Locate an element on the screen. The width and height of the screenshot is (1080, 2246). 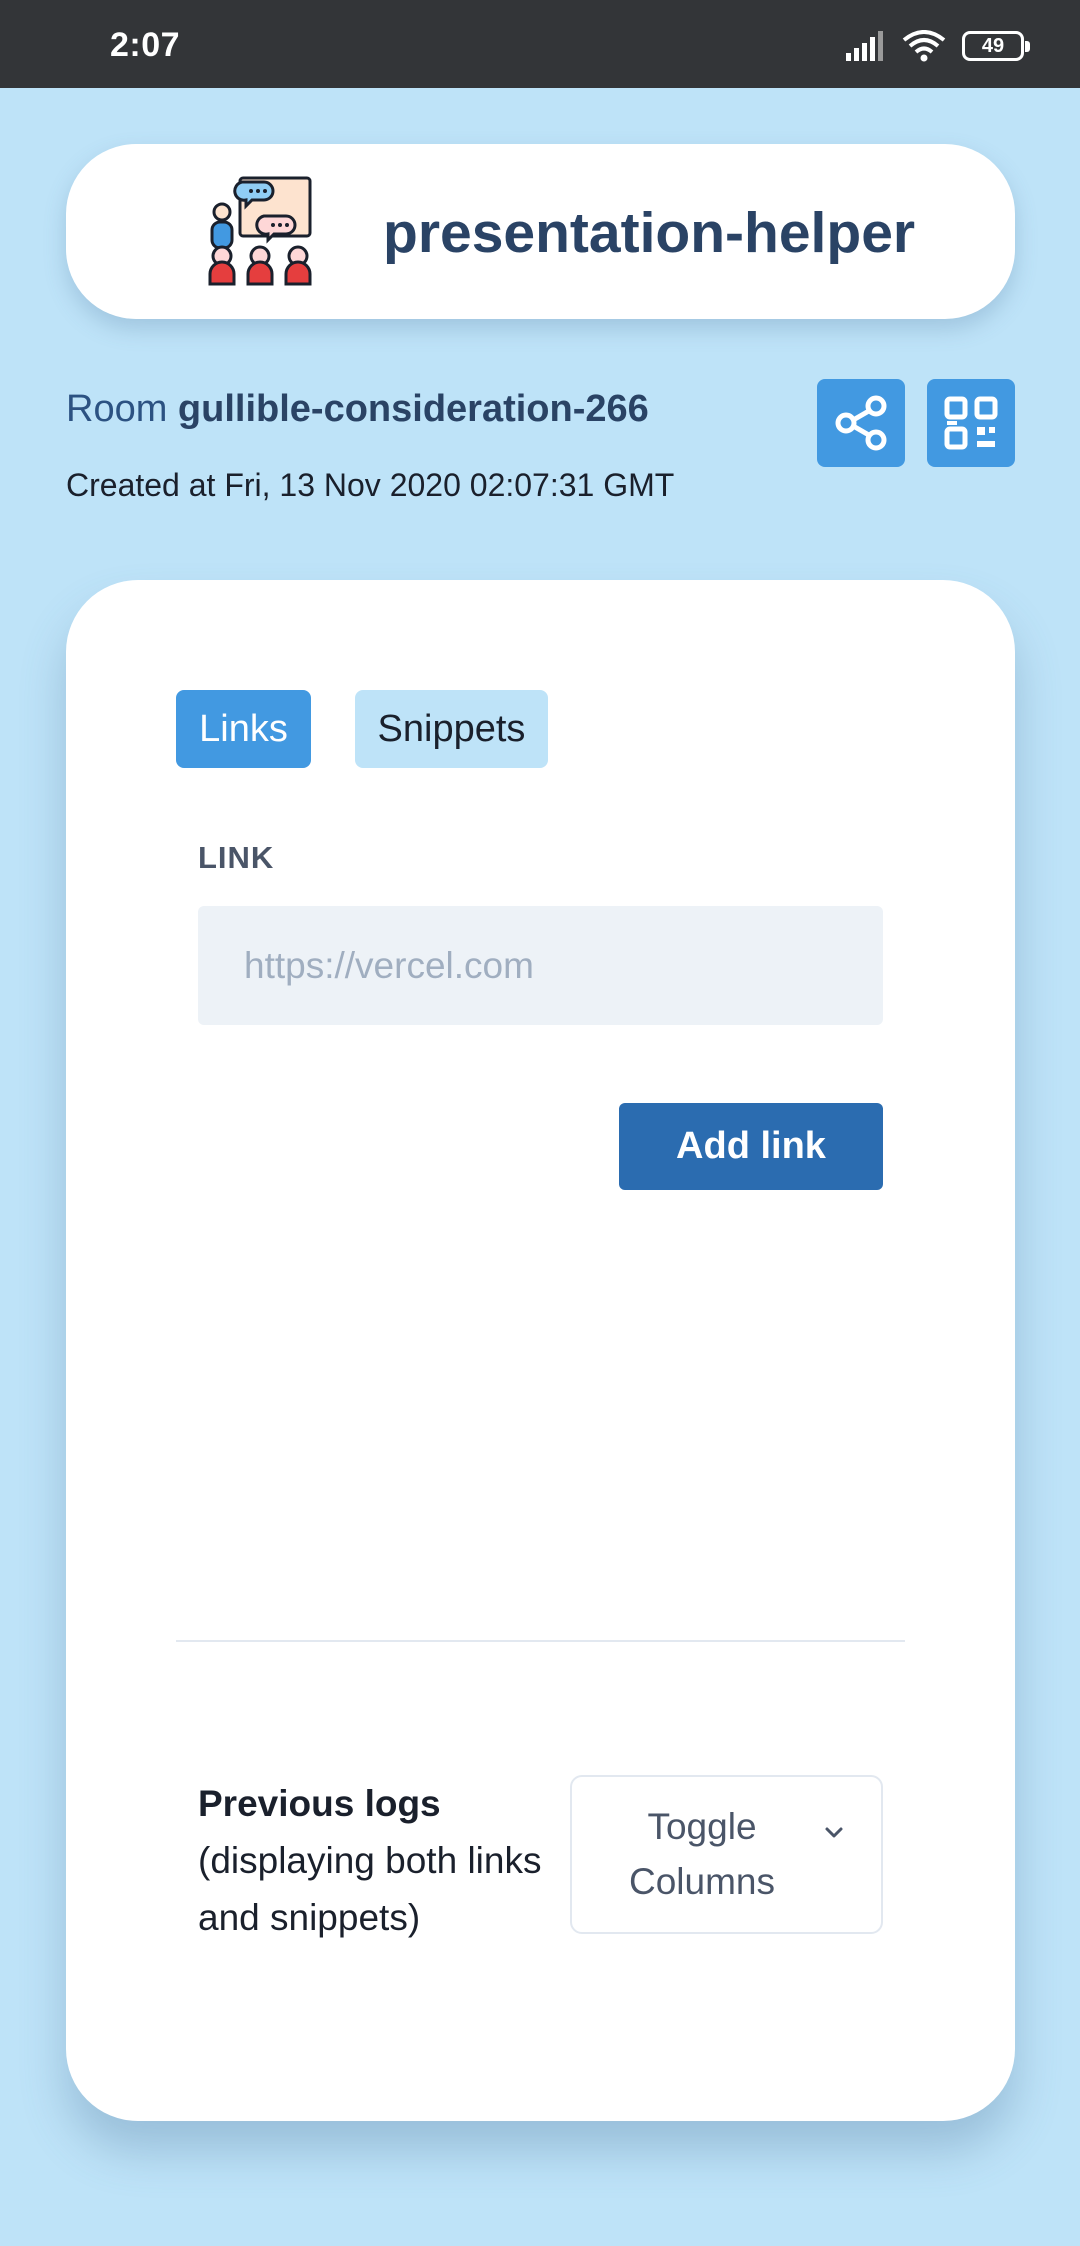
battery-level: 49 is located at coordinates (993, 45).